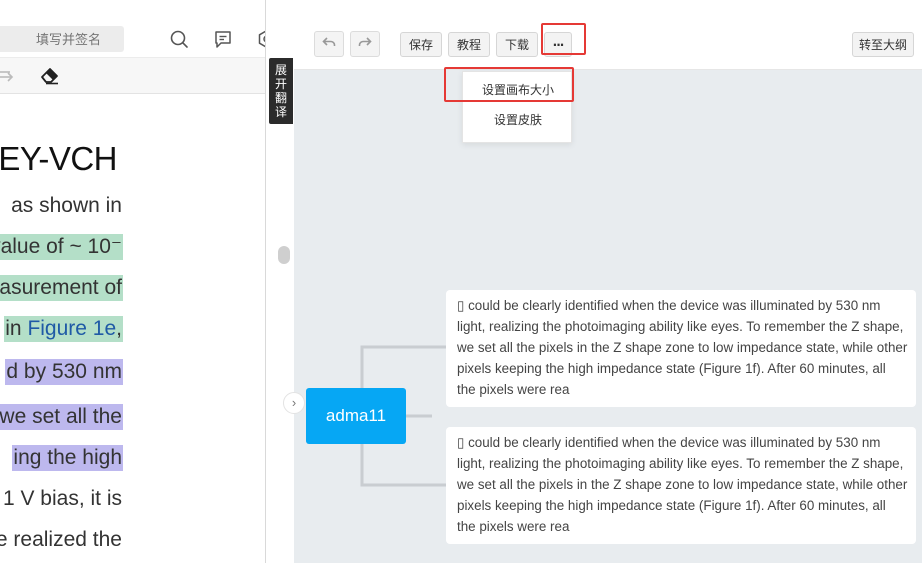 The image size is (922, 563). I want to click on download-button: 下载, so click(517, 44).